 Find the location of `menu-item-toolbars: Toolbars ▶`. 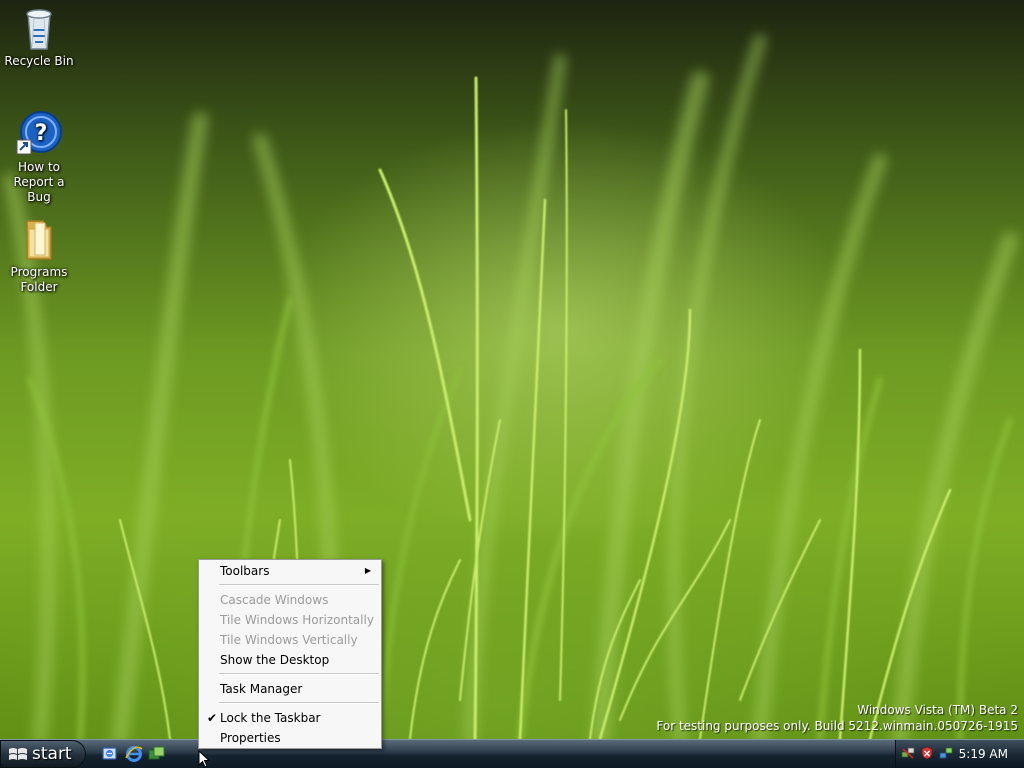

menu-item-toolbars: Toolbars ▶ is located at coordinates (290, 571).